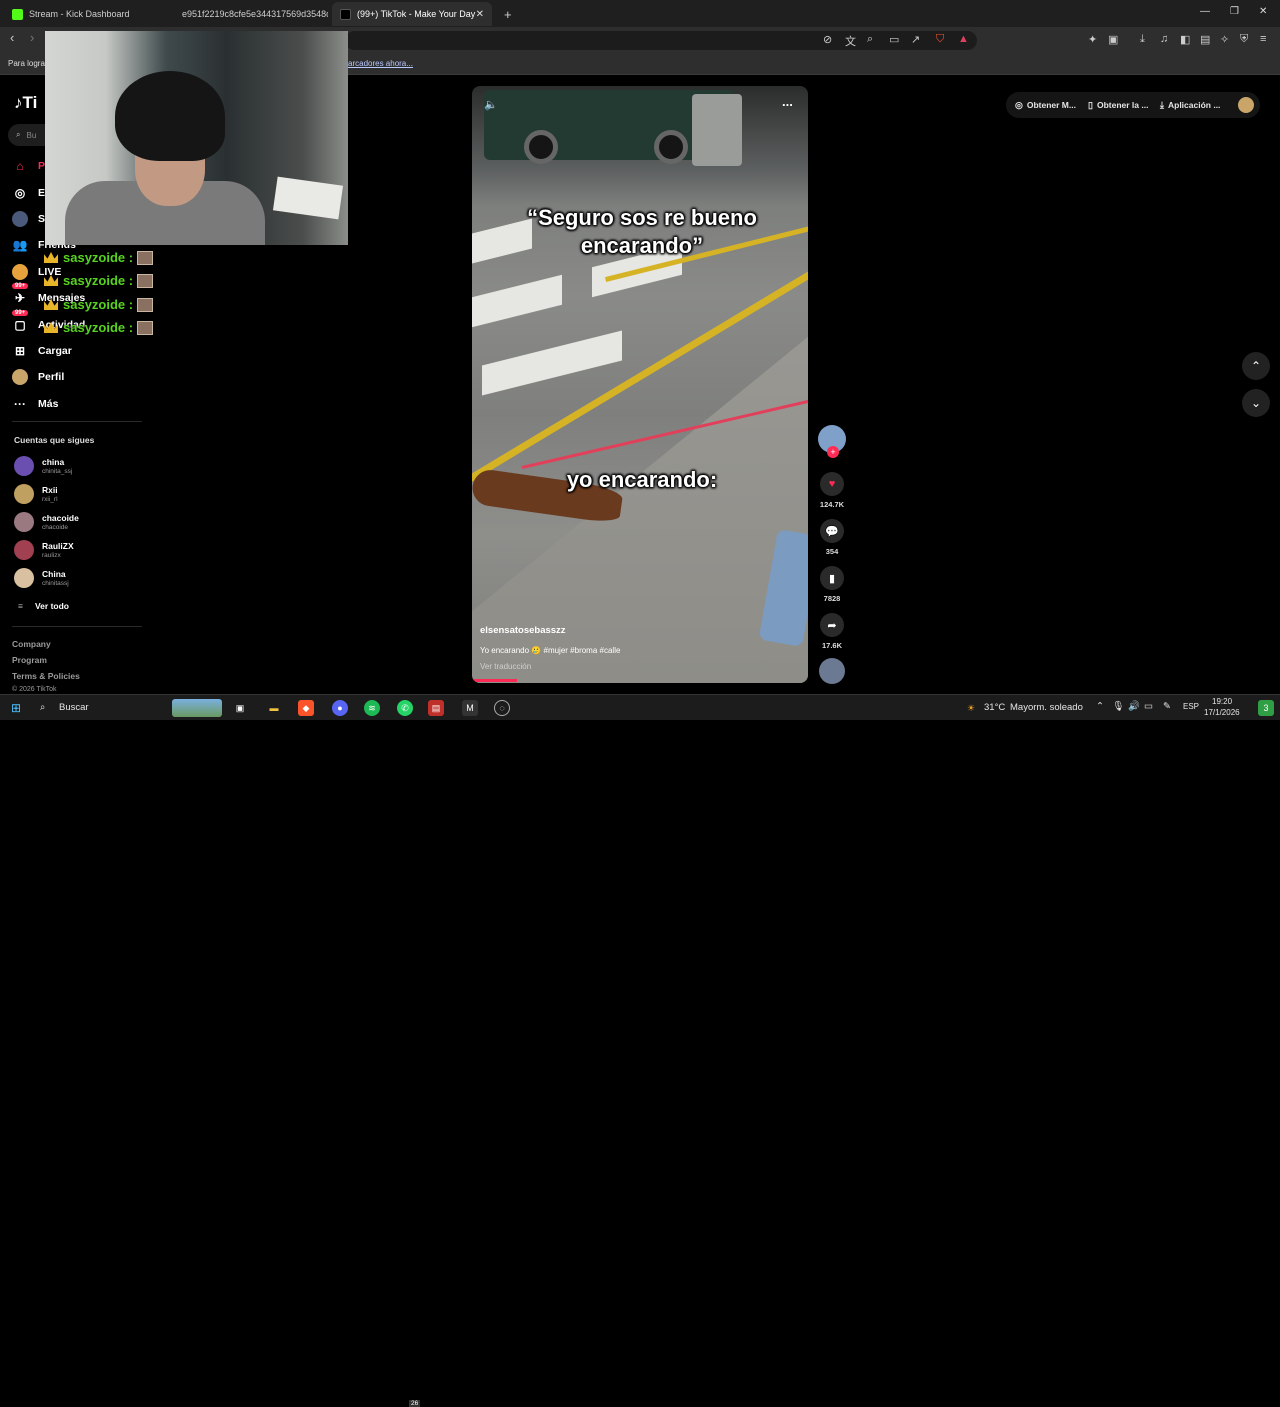 This screenshot has height=1407, width=1280. Describe the element at coordinates (28, 63) in the screenshot. I see `bookmarks-hint: Para lograr` at that location.